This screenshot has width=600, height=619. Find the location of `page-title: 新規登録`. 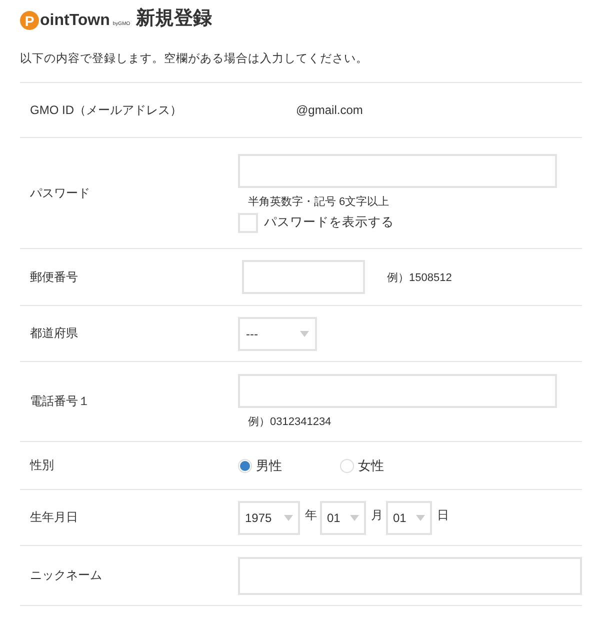

page-title: 新規登録 is located at coordinates (174, 19).